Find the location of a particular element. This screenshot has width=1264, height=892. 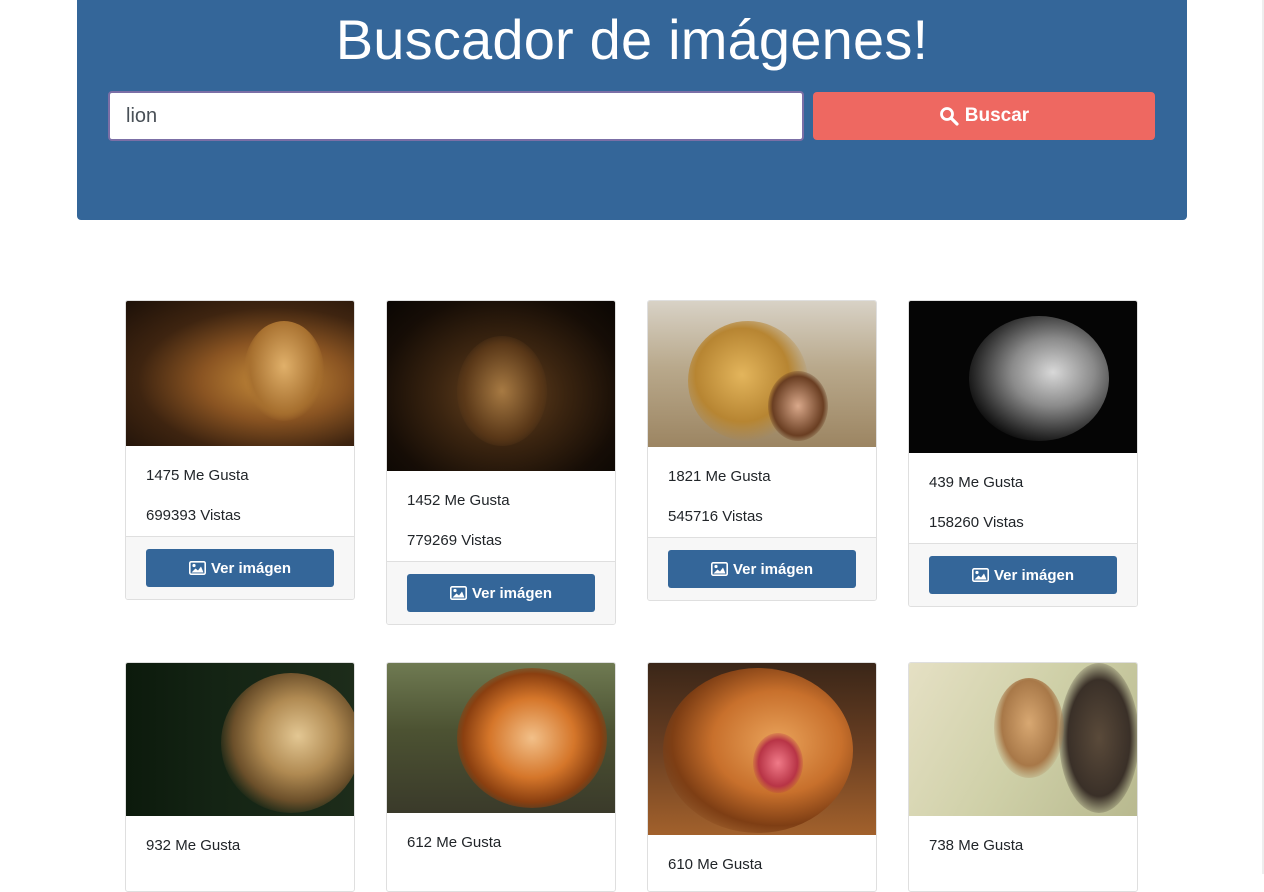

likes-count: 610 Me Gusta is located at coordinates (715, 864).